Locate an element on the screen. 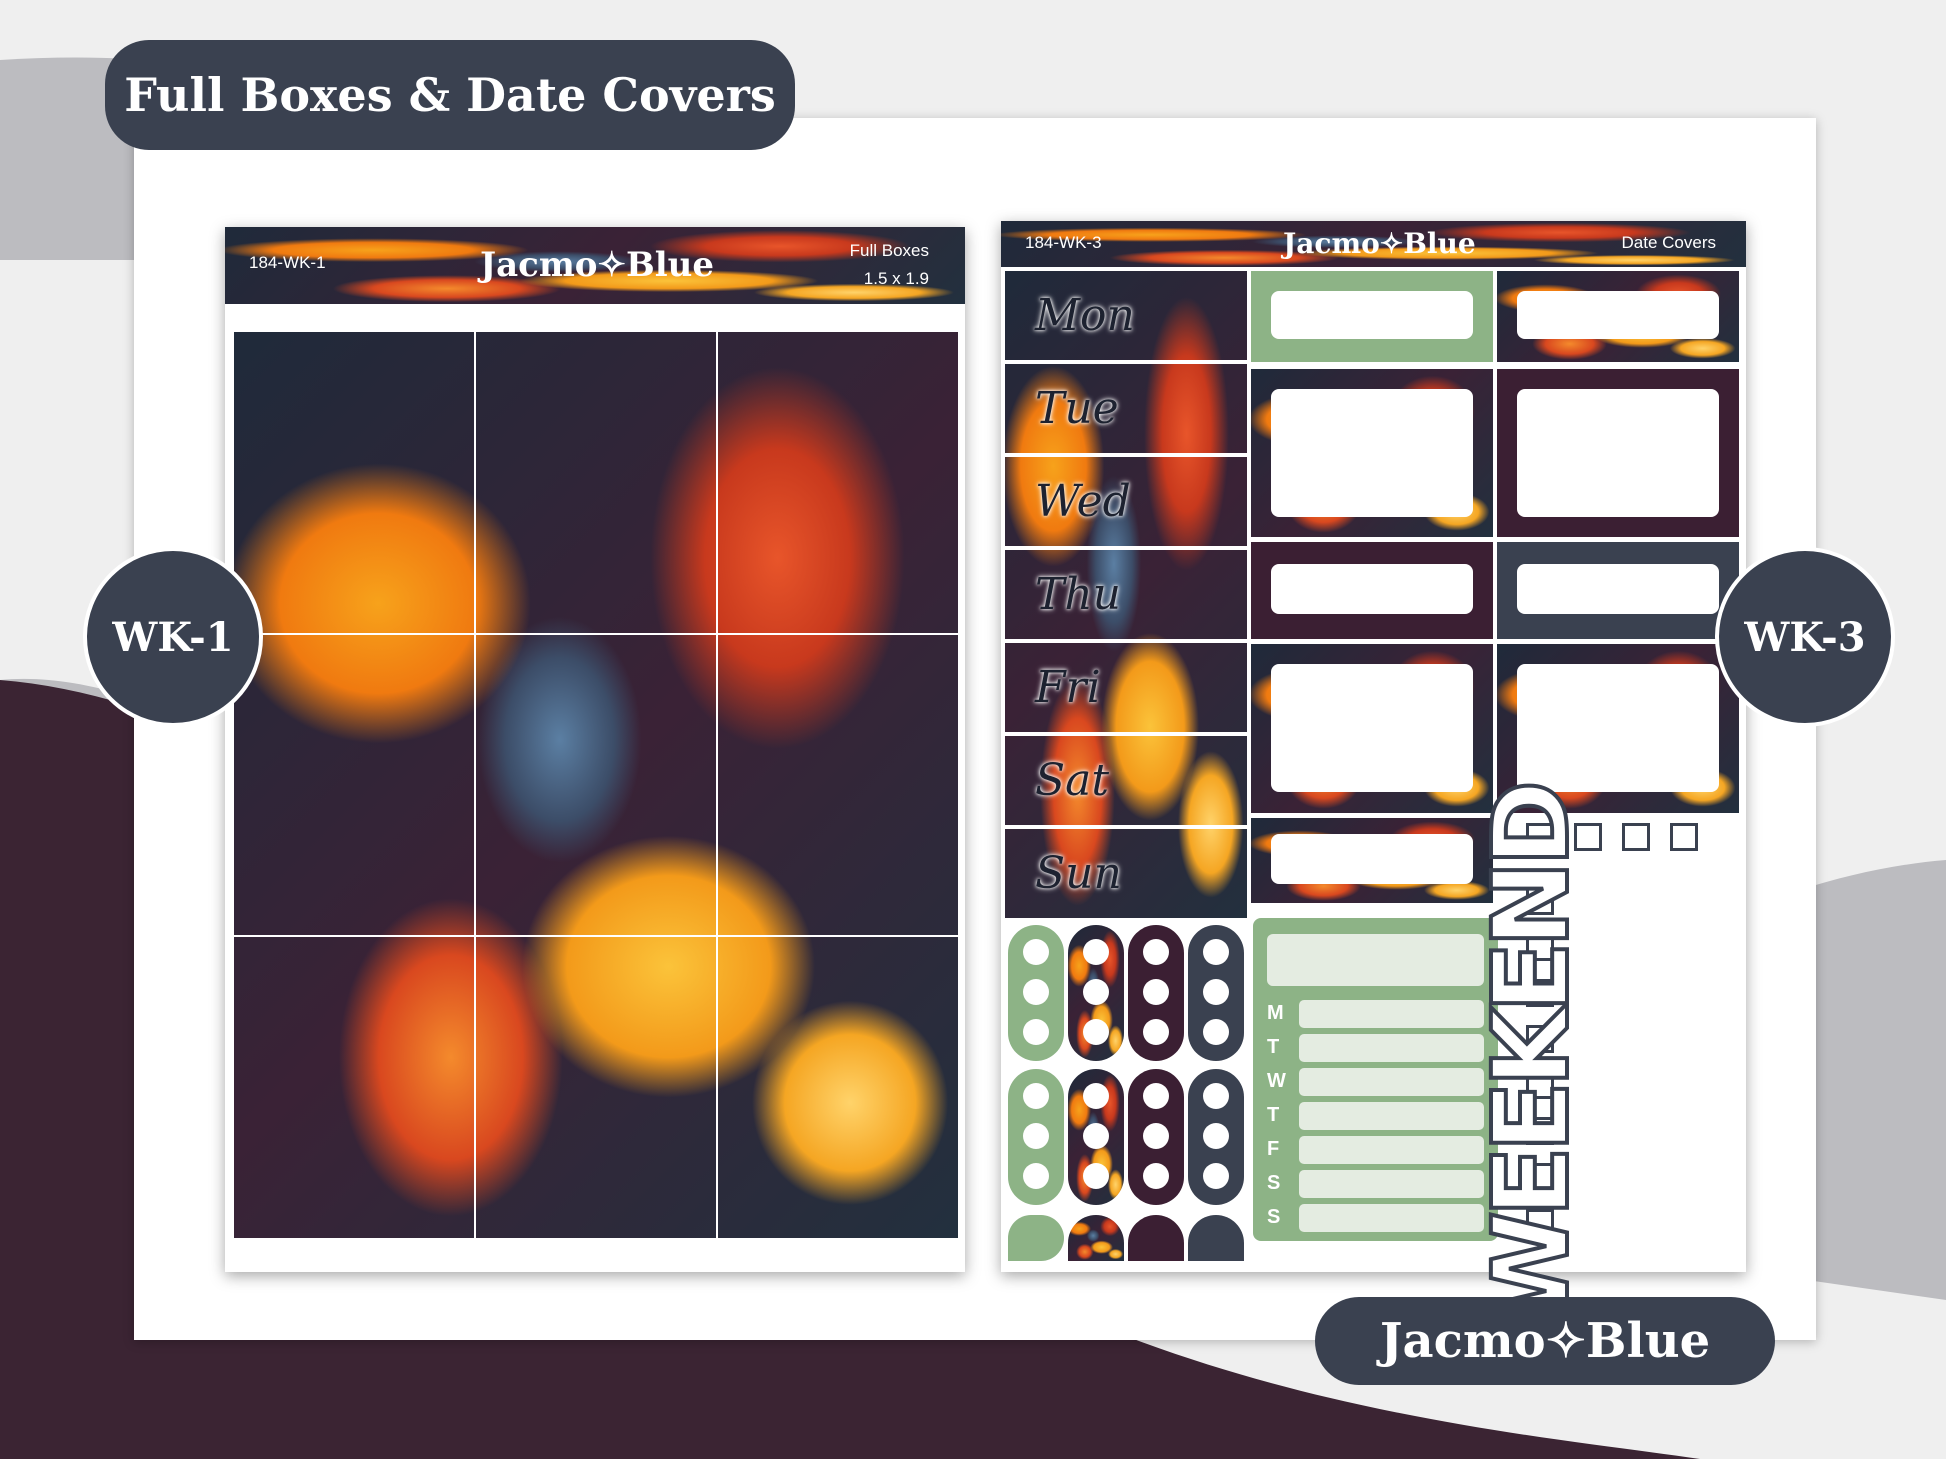 The height and width of the screenshot is (1459, 1946). weekend-word: WEEKEND is located at coordinates (1531, 1056).